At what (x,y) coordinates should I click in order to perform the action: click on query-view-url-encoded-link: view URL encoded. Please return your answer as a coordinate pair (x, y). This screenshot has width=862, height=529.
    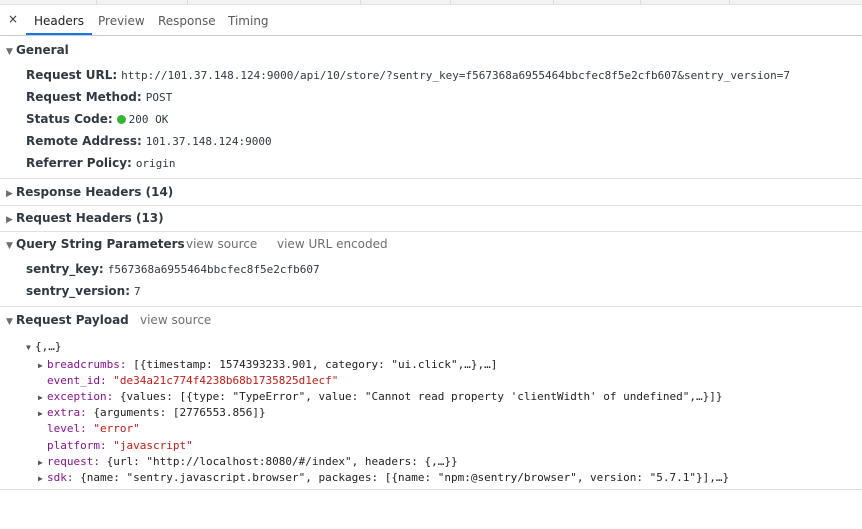
    Looking at the image, I should click on (332, 244).